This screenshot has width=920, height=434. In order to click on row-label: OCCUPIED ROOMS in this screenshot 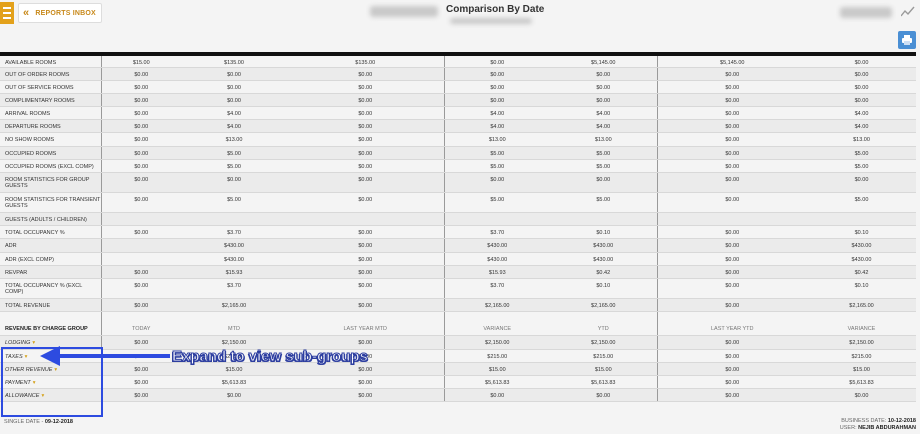, I will do `click(50, 153)`.